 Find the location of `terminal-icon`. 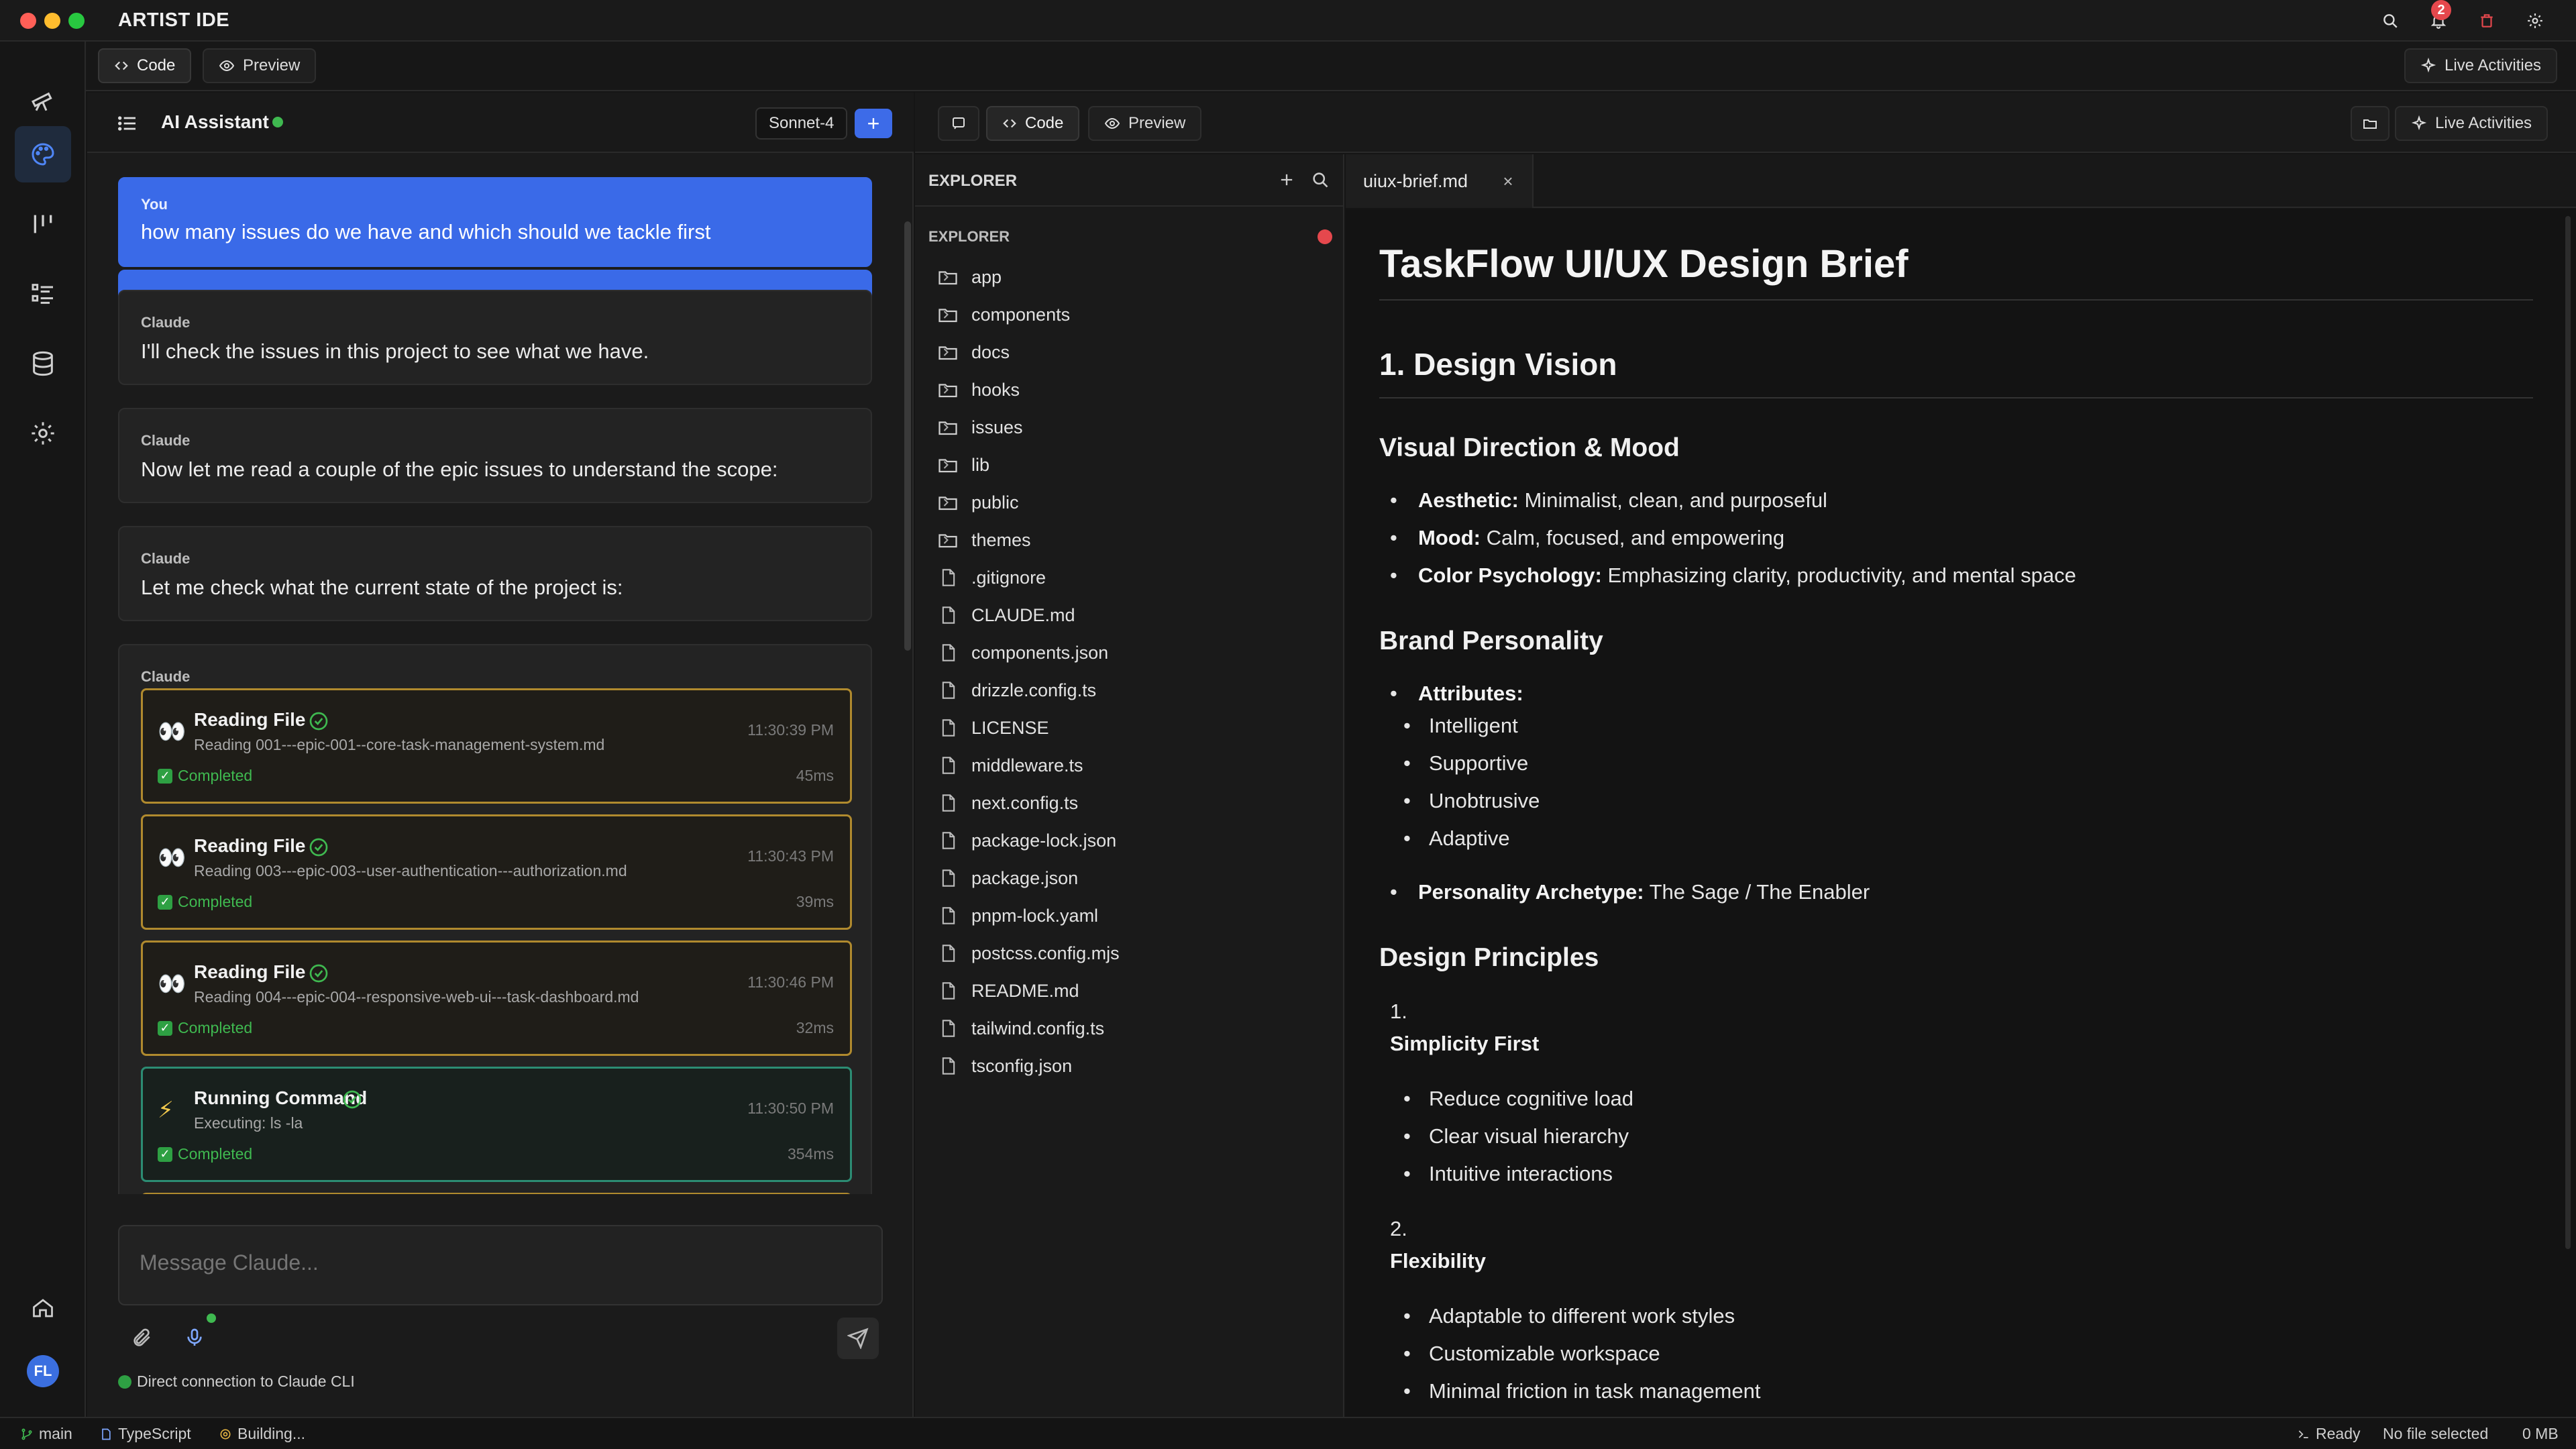

terminal-icon is located at coordinates (2303, 1434).